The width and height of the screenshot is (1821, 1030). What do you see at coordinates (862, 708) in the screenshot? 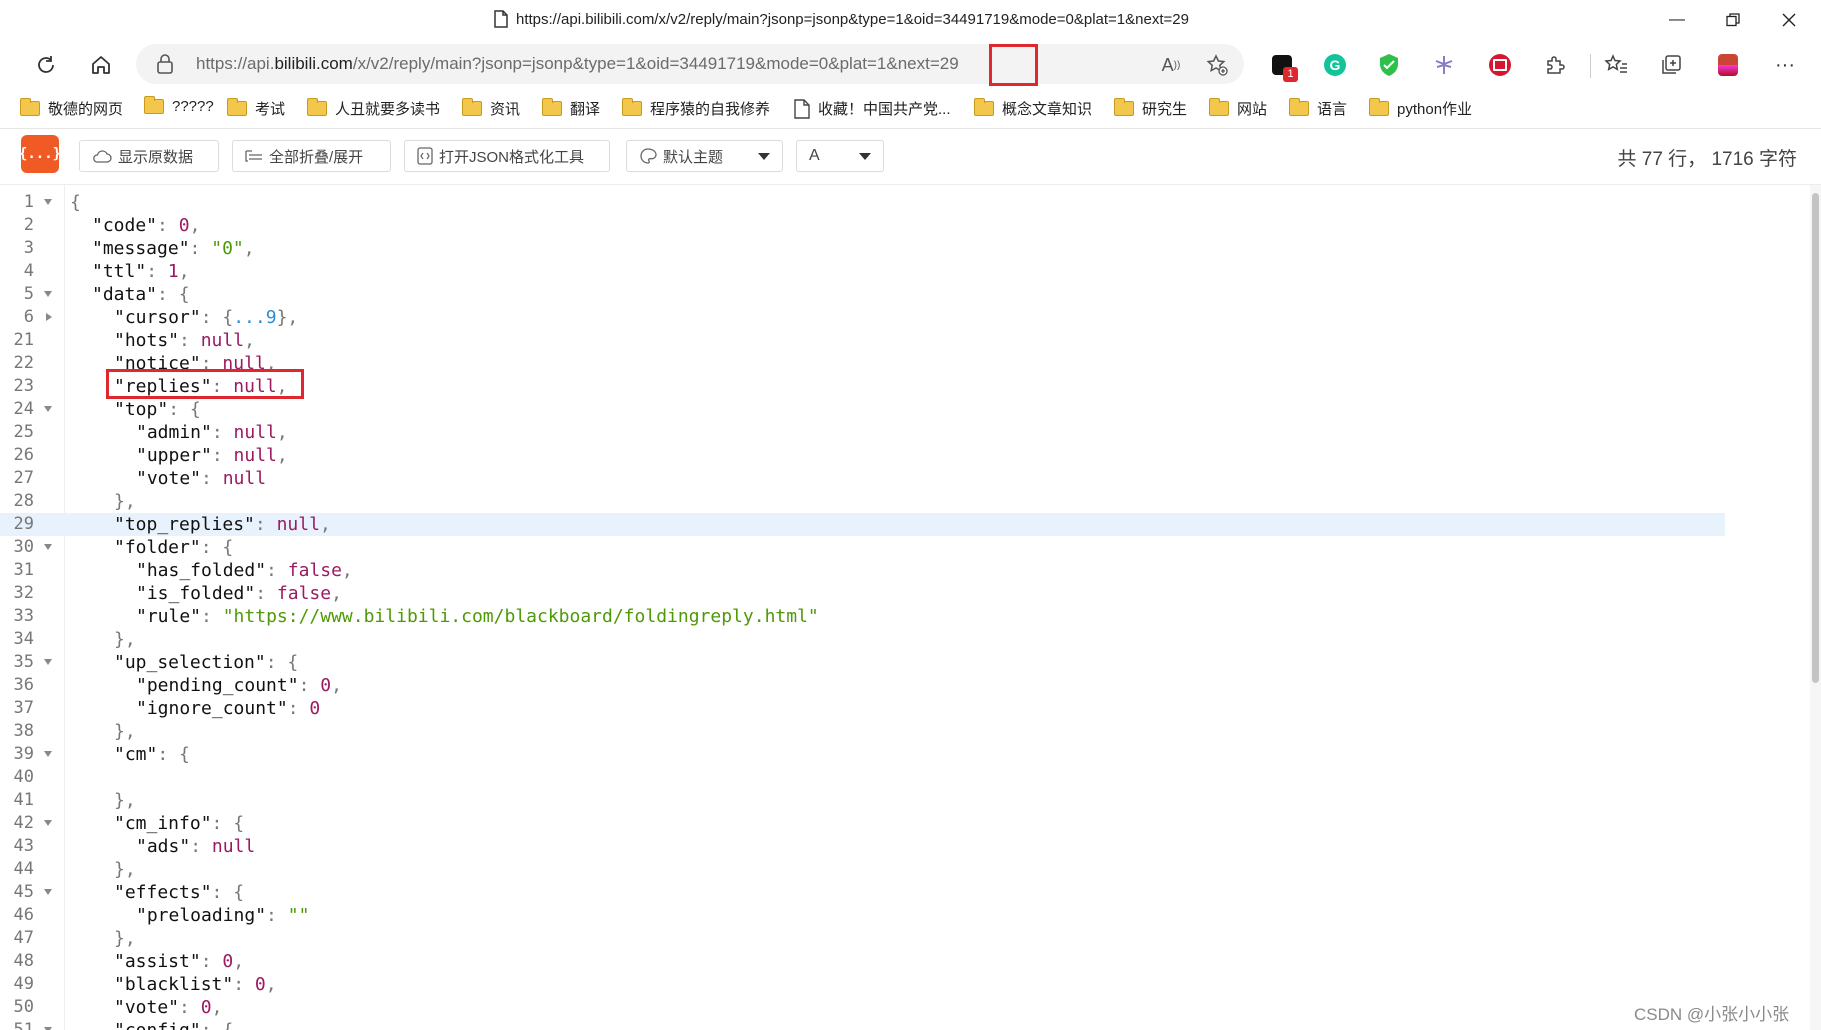
I see `code-line: 37 "ignore_count": 0` at bounding box center [862, 708].